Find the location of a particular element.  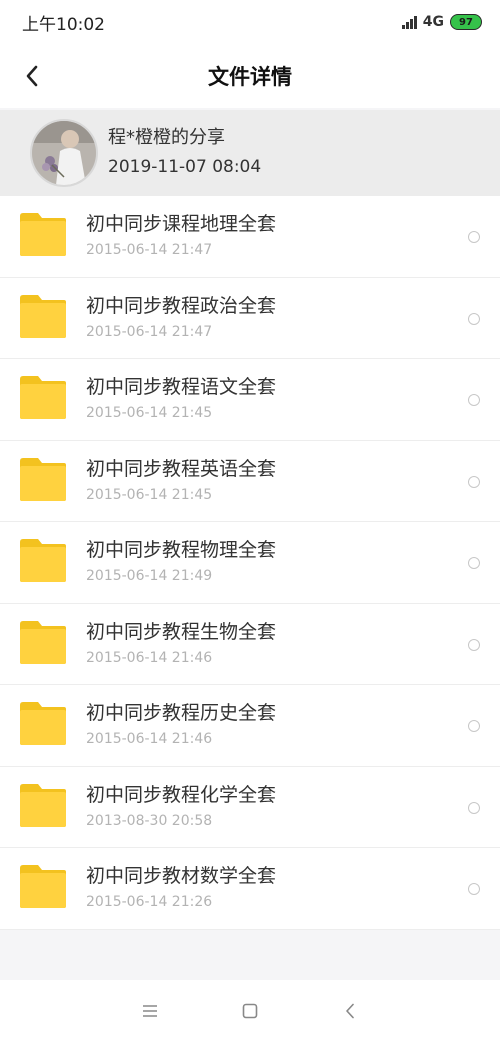

file-text: 初中同步教程政治全套 2015-06-14 21:47 is located at coordinates (181, 318).